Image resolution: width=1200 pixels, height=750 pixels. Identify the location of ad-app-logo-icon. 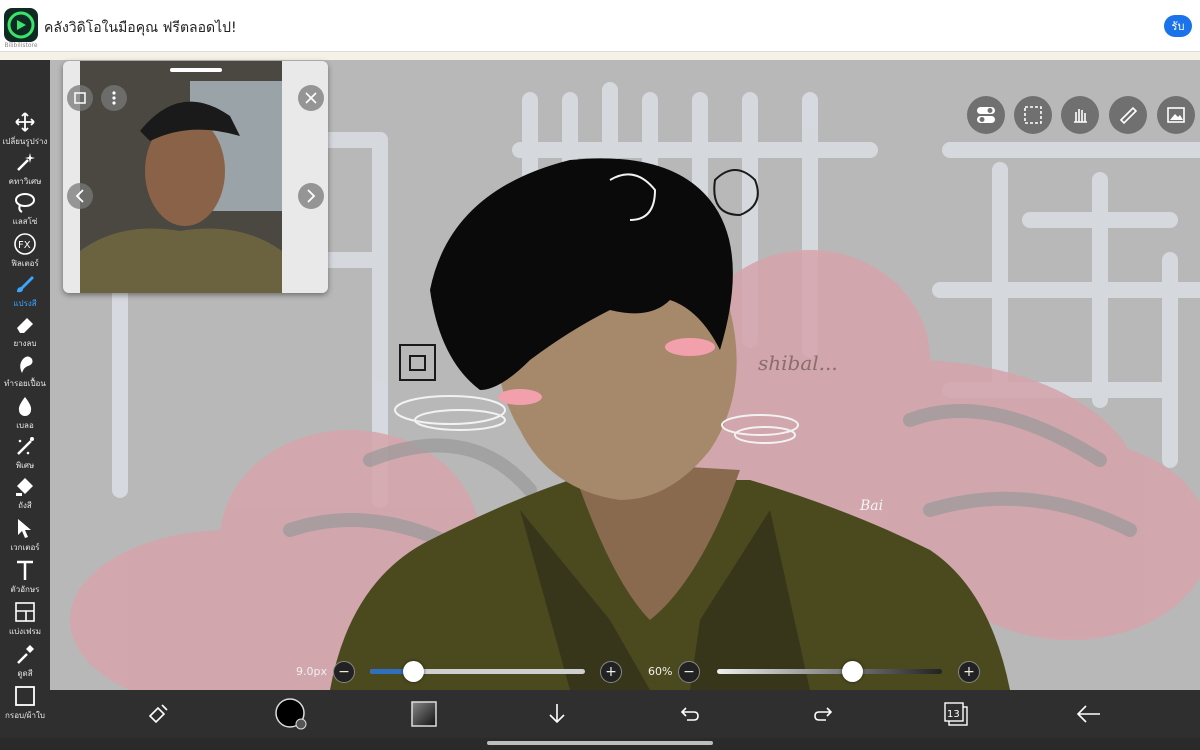
(21, 25).